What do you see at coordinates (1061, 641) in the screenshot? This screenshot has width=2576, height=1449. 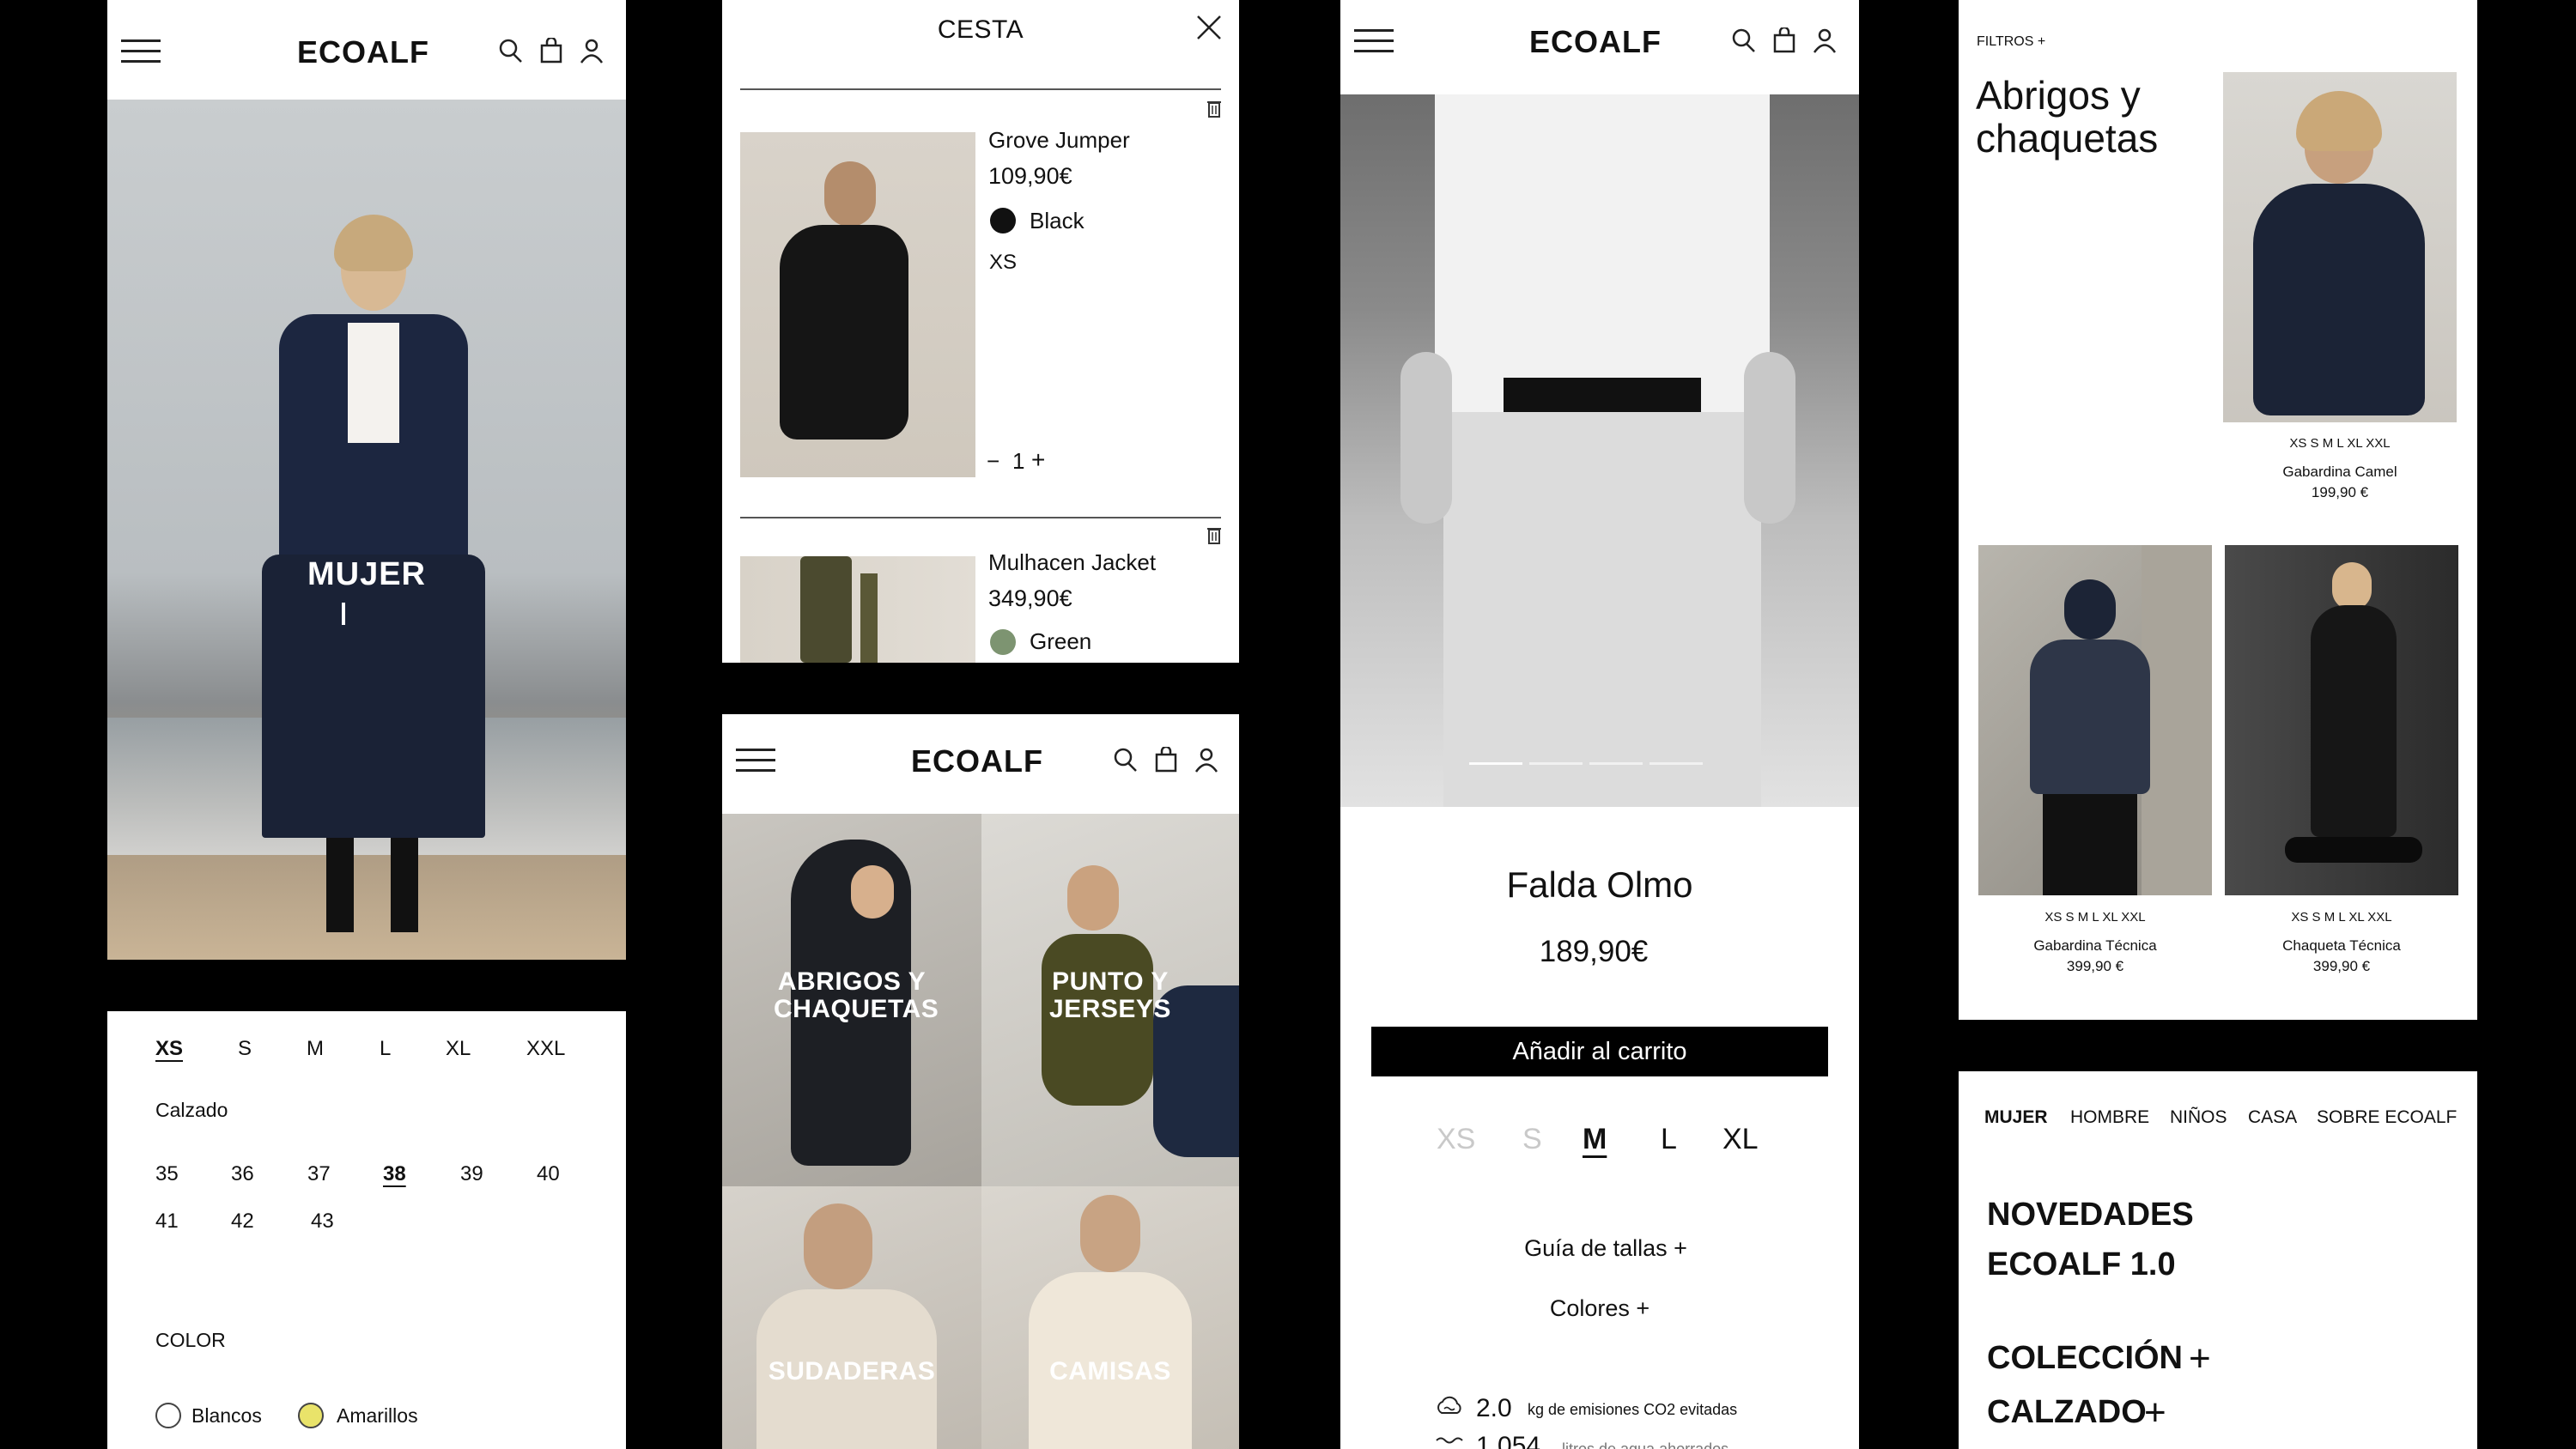 I see `item-color: Green` at bounding box center [1061, 641].